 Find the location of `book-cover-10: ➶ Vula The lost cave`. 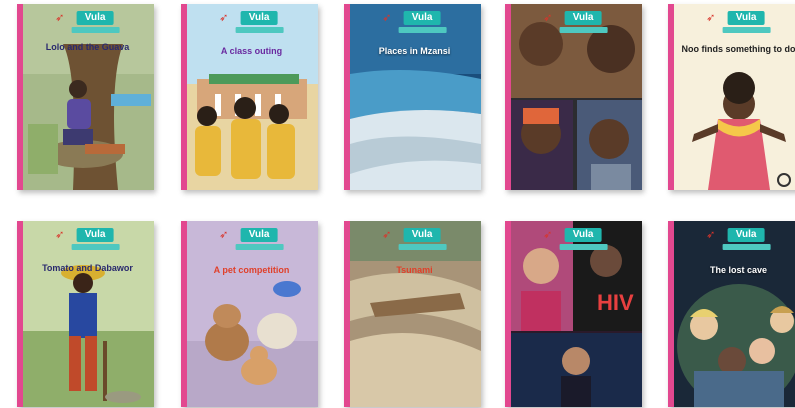

book-cover-10: ➶ Vula The lost cave is located at coordinates (731, 314).